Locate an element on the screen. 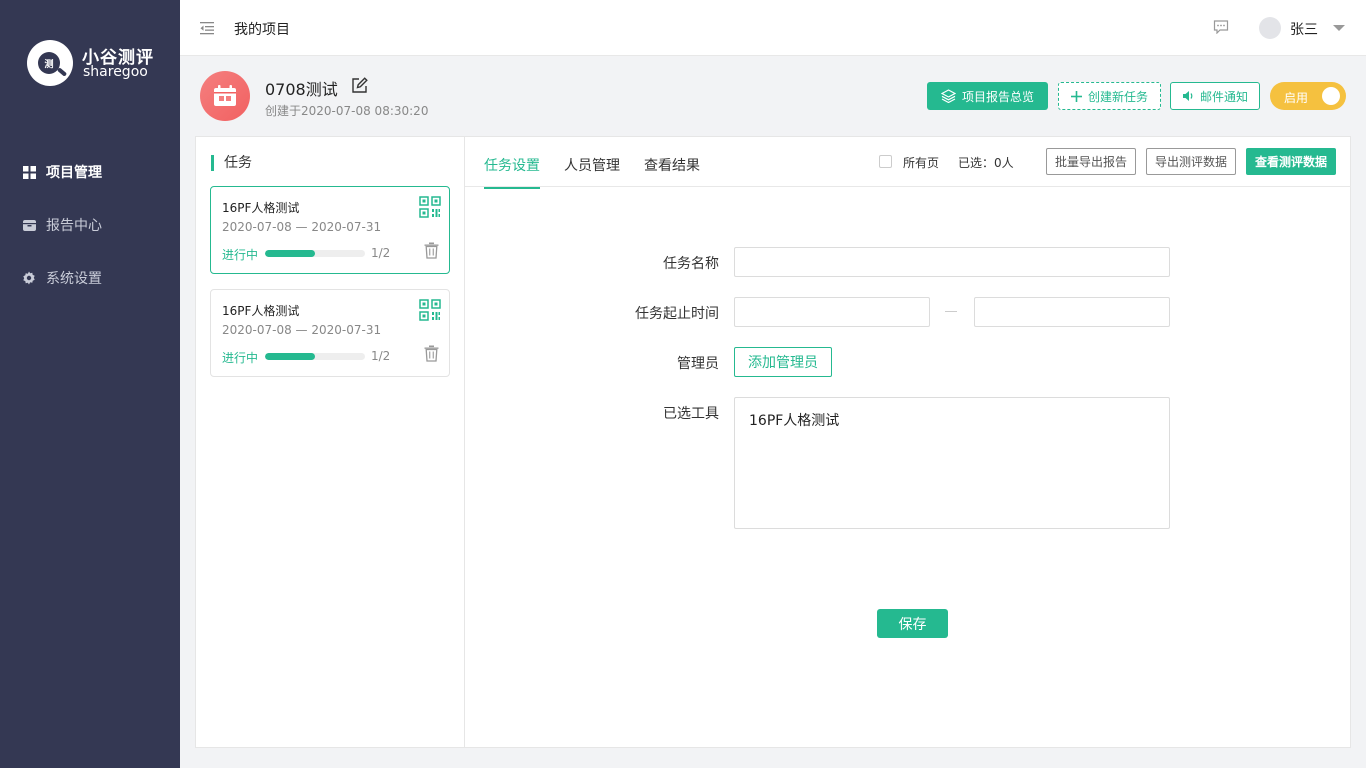 The height and width of the screenshot is (768, 1366). sidebar-item-label: 报告中心 is located at coordinates (74, 226).